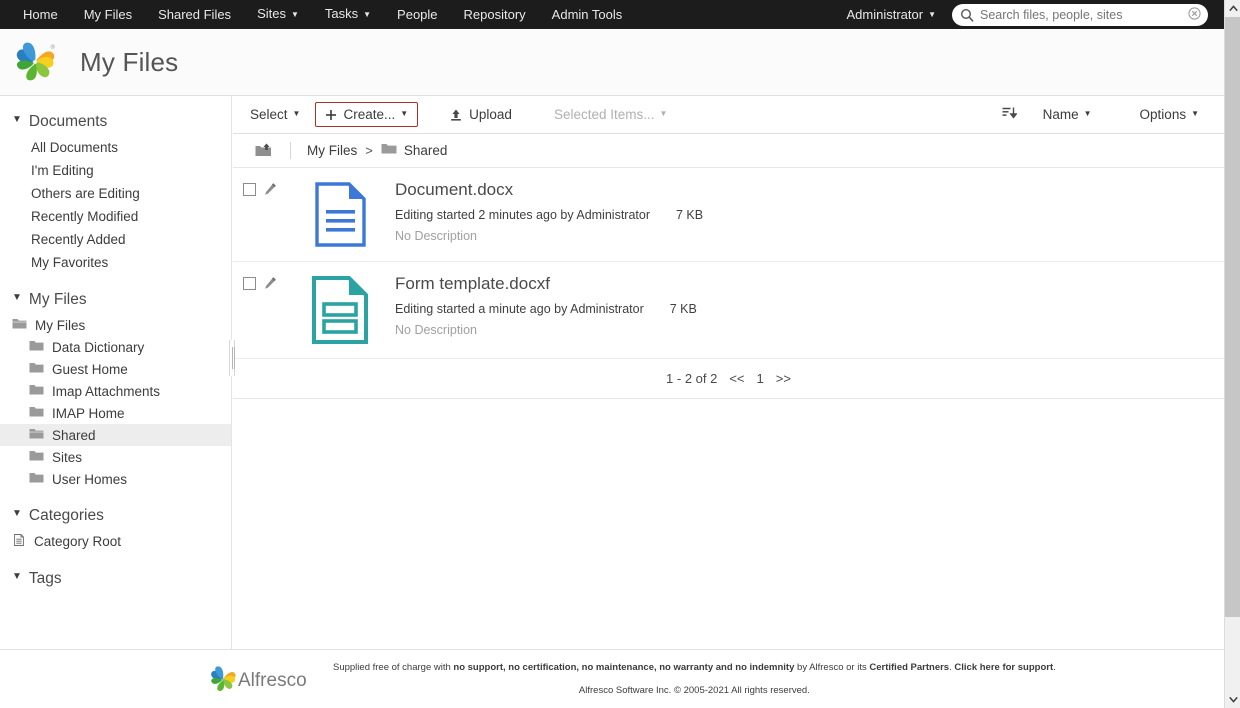 The image size is (1240, 708). What do you see at coordinates (278, 15) in the screenshot?
I see `nav-item-sites: Sites ▼` at bounding box center [278, 15].